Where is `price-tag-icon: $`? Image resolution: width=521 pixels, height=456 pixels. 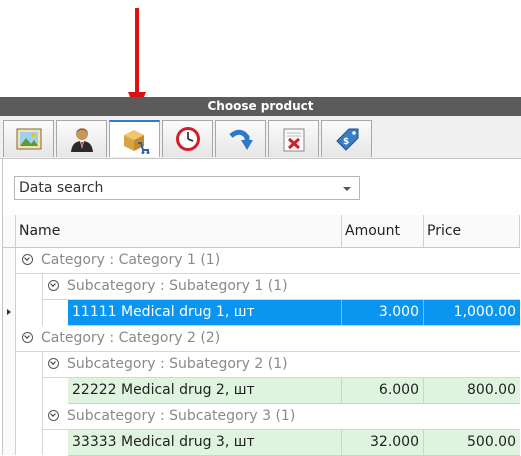
price-tag-icon: $ is located at coordinates (346, 139).